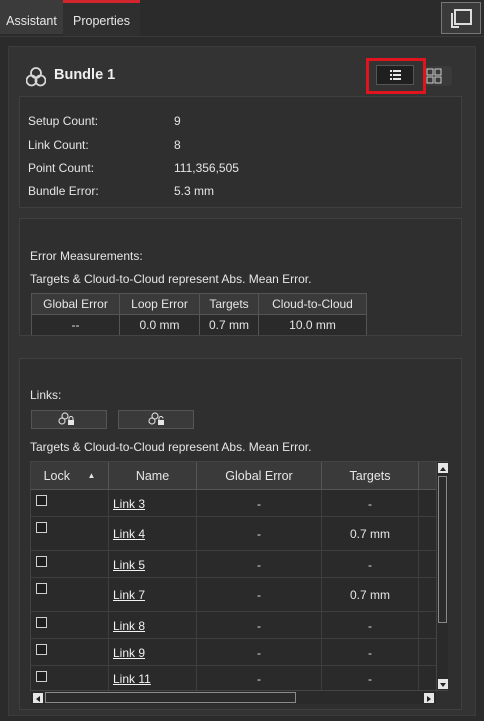 The image size is (484, 721). What do you see at coordinates (159, 304) in the screenshot?
I see `error-header-loop: Loop Error` at bounding box center [159, 304].